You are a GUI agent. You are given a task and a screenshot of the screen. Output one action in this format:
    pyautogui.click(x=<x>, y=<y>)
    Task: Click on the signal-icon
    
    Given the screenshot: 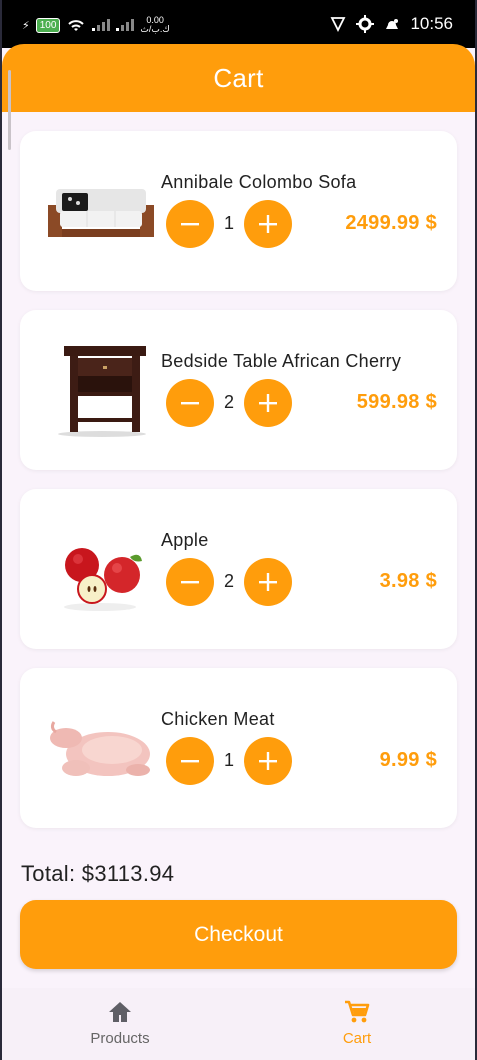 What is the action you would take?
    pyautogui.click(x=101, y=25)
    